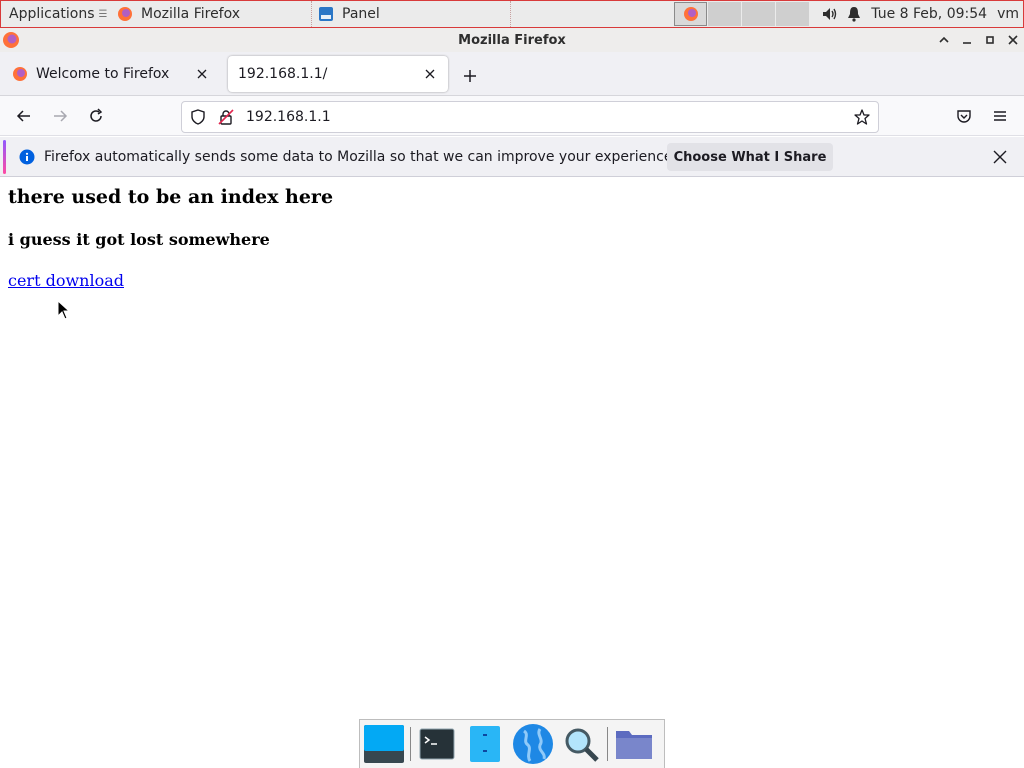  I want to click on taskbar-item-firefox: Mozilla Firefox, so click(211, 14).